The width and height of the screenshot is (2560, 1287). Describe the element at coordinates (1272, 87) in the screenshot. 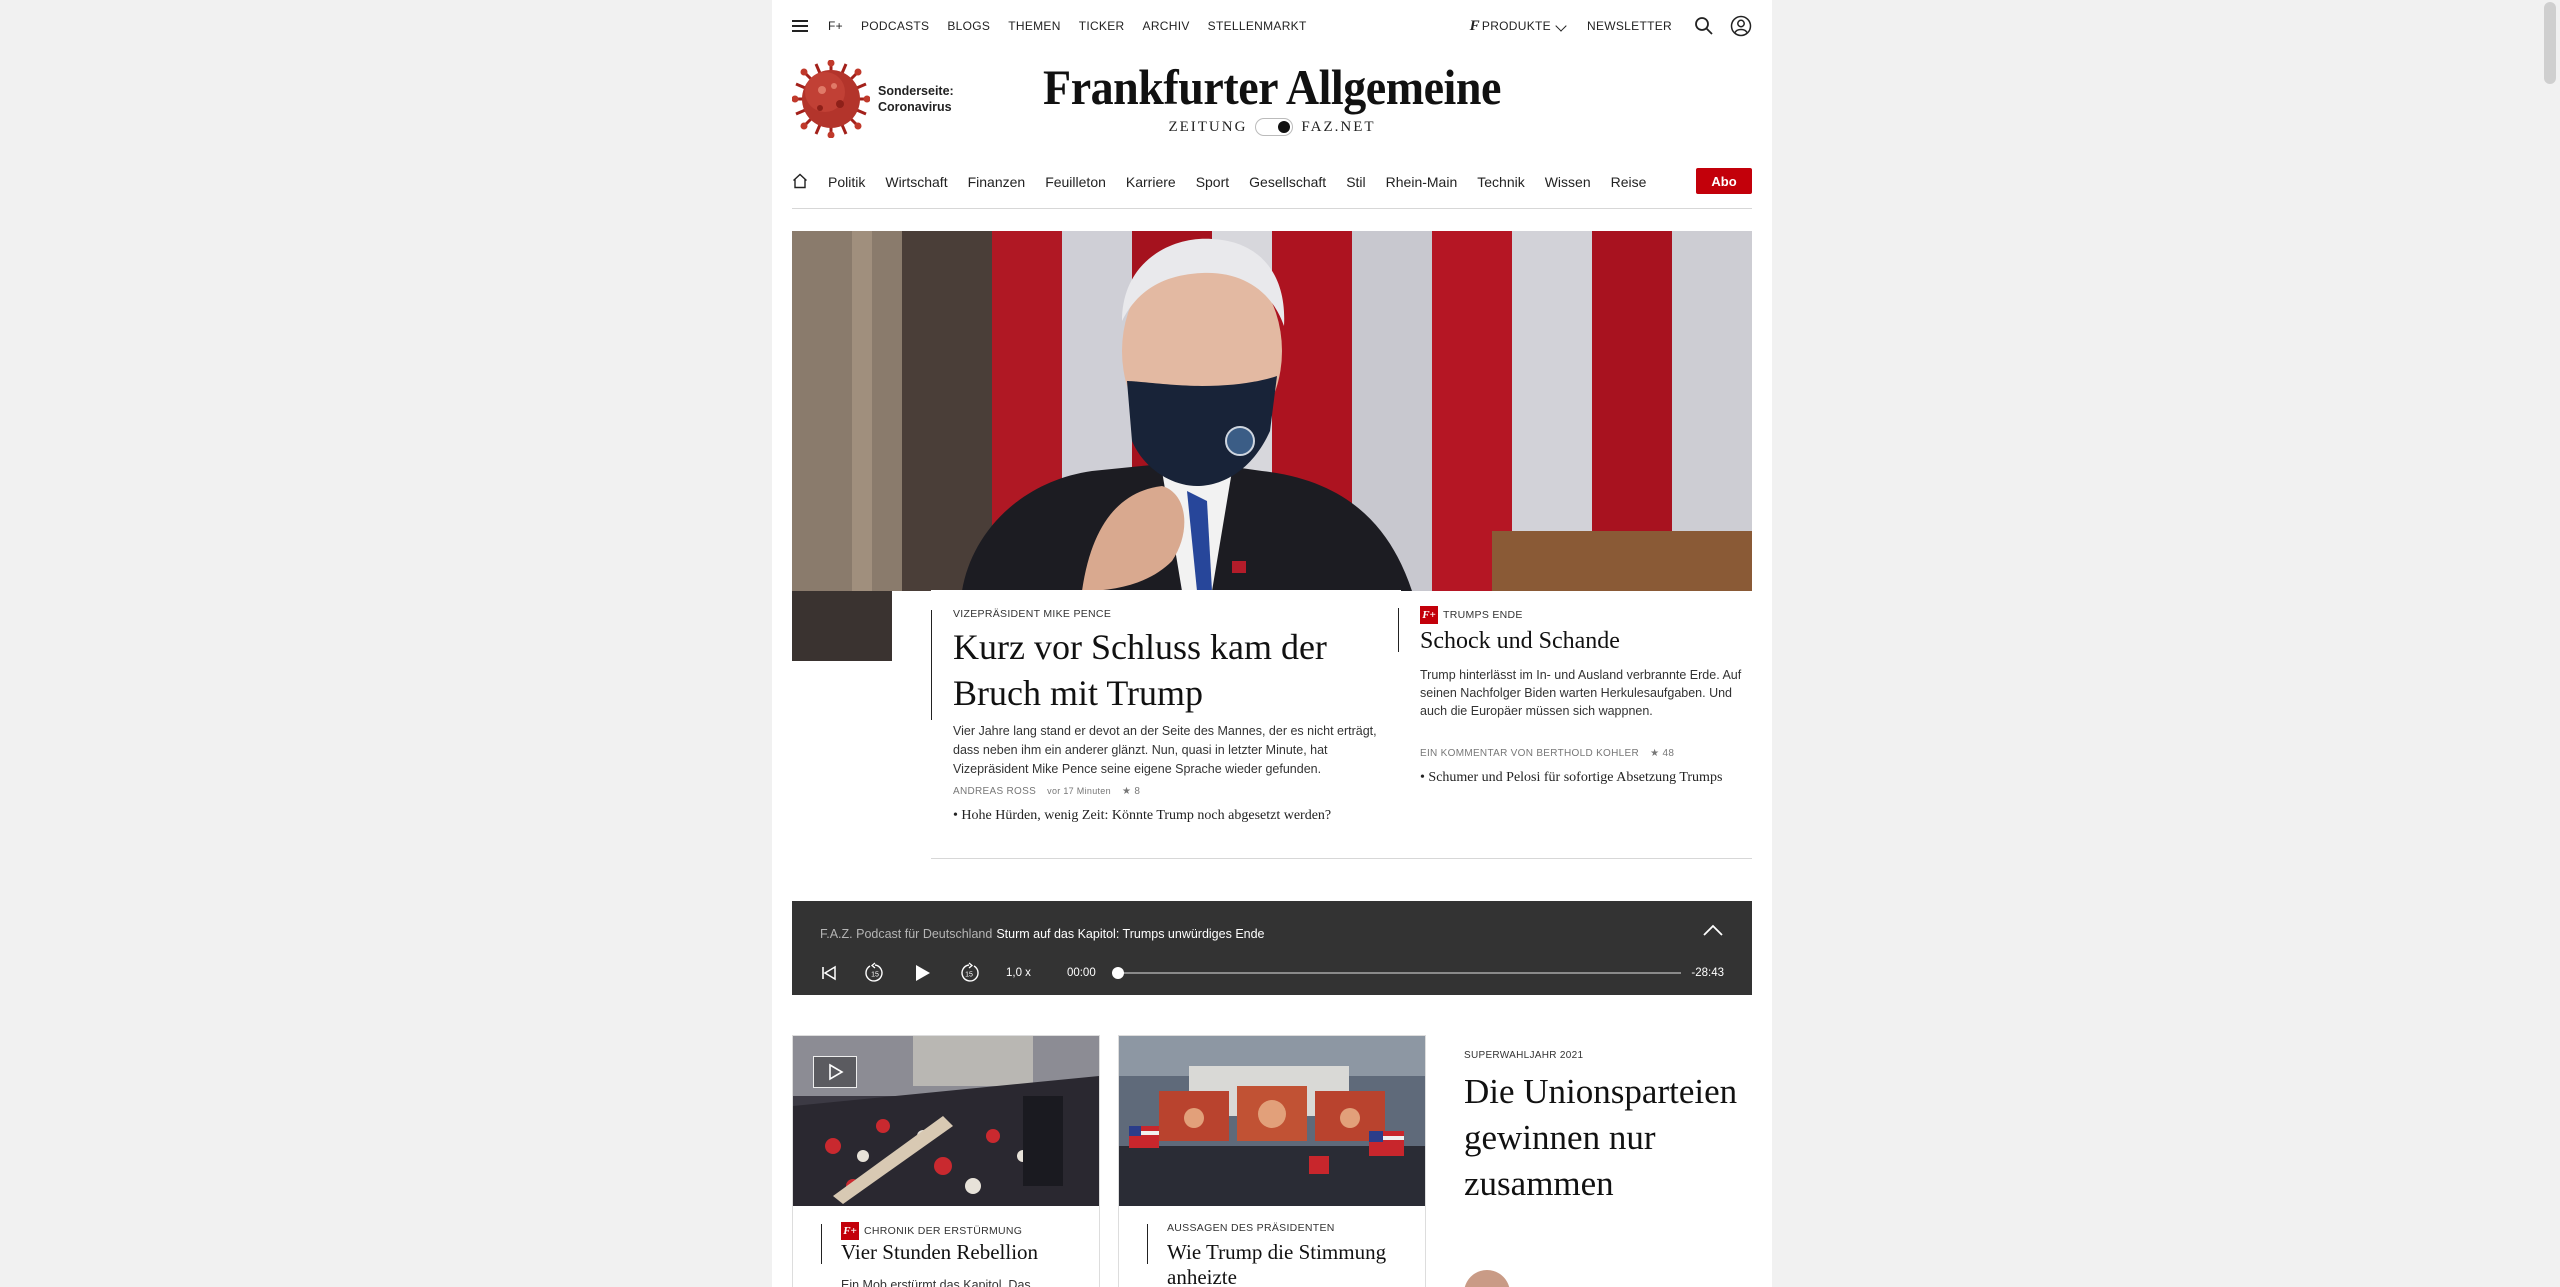

I see `logo-title: Frankfurter Allgemeine` at that location.